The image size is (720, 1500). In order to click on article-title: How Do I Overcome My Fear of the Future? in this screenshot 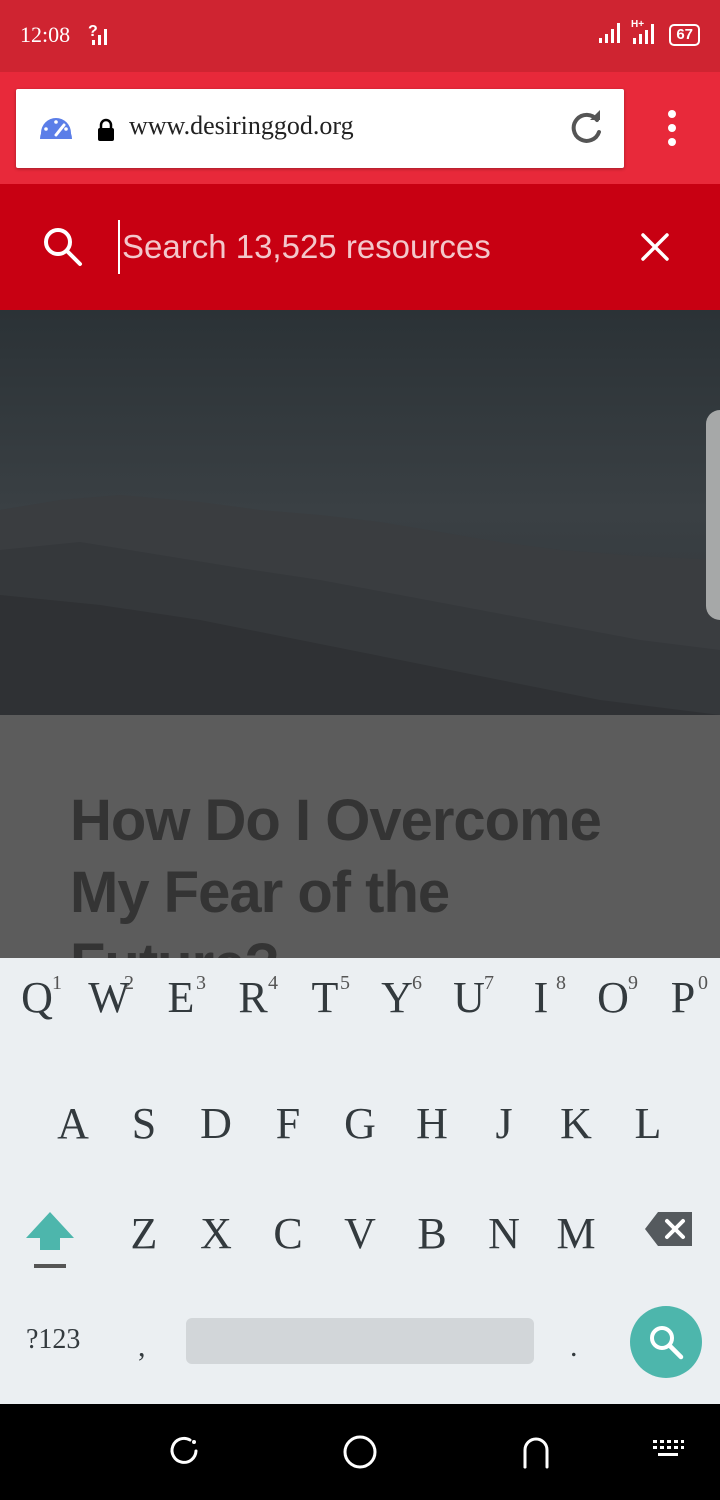, I will do `click(360, 871)`.